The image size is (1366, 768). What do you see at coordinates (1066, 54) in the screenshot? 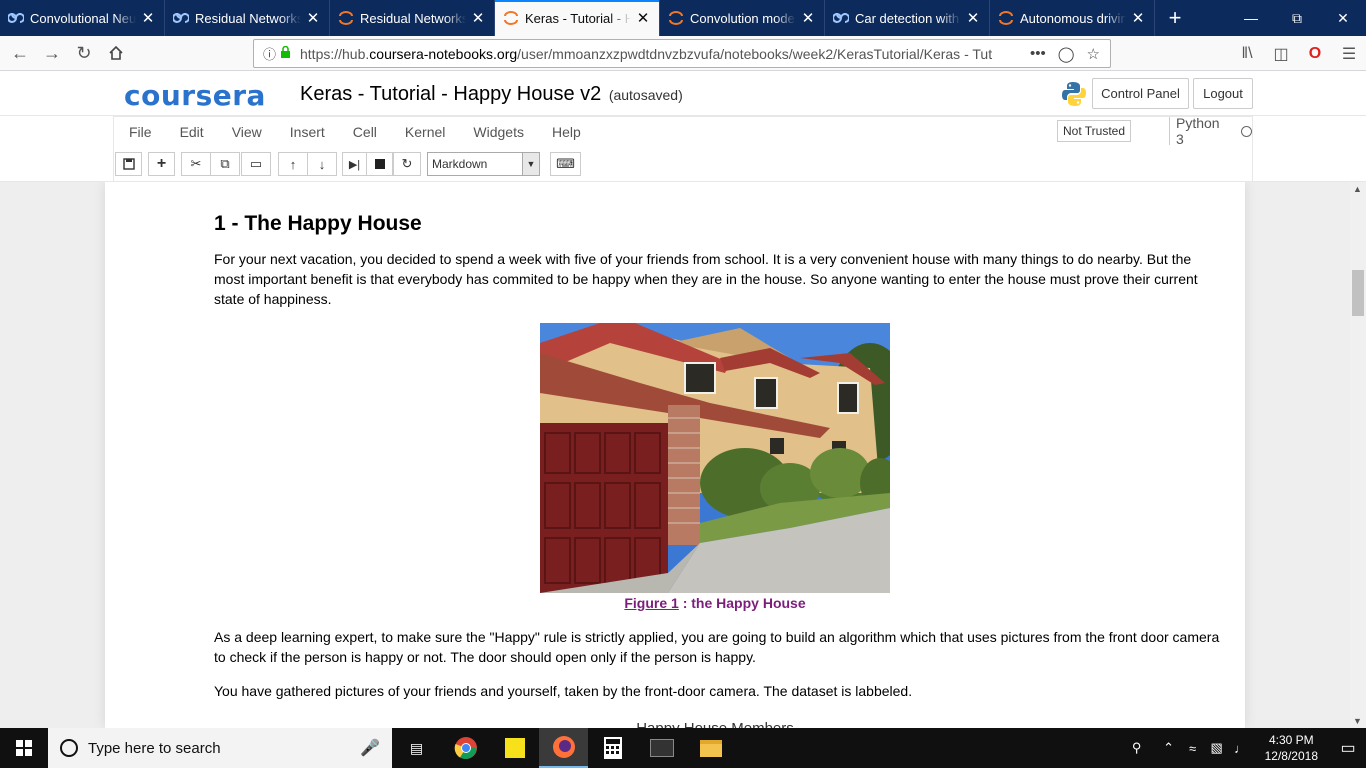
I see `pocket-icon: ◯` at bounding box center [1066, 54].